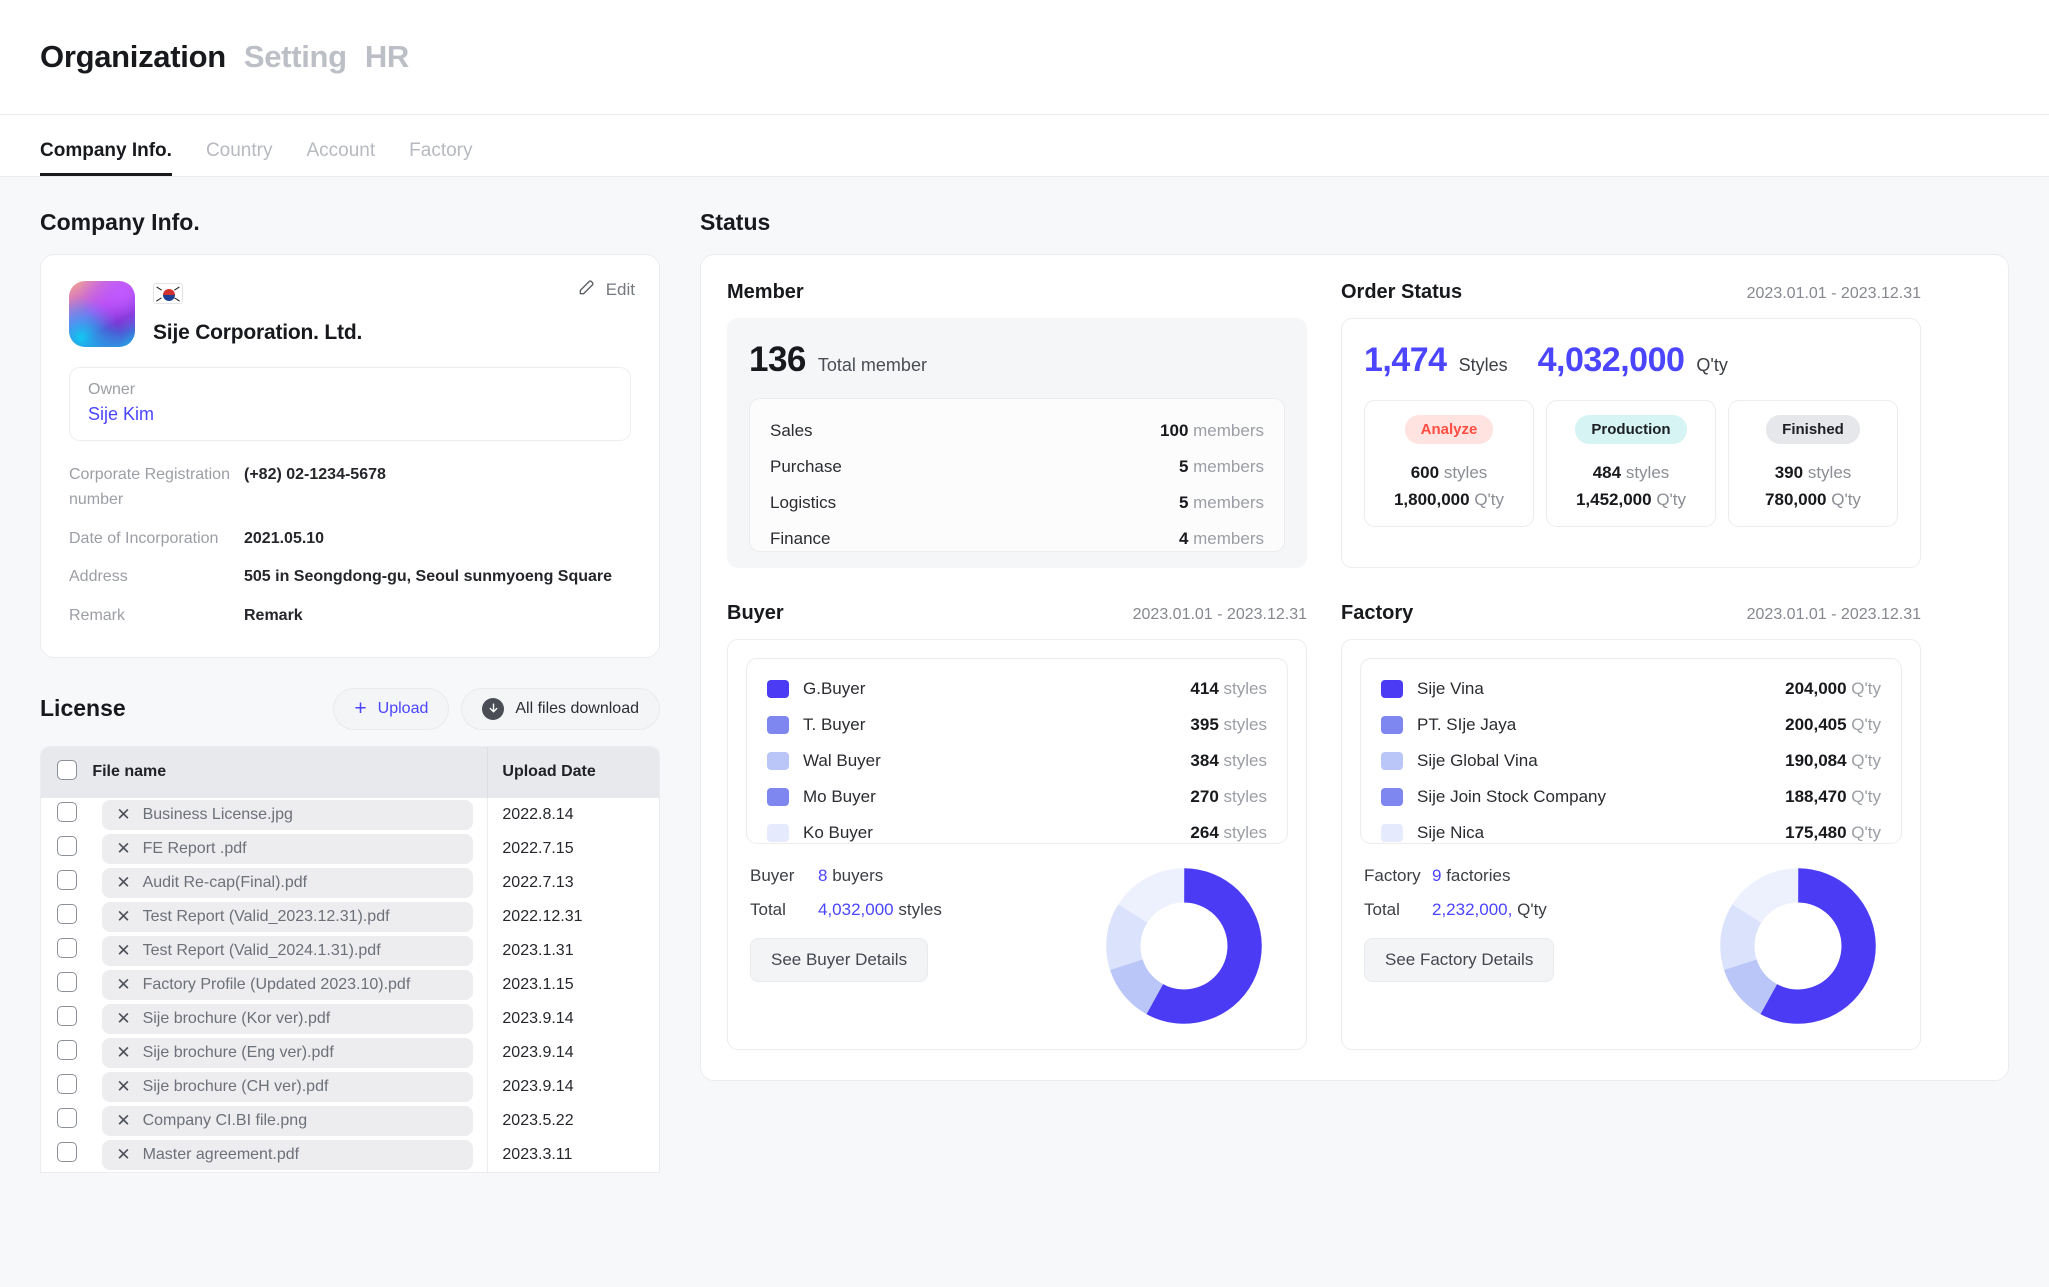 Image resolution: width=2049 pixels, height=1287 pixels. Describe the element at coordinates (606, 289) in the screenshot. I see `edit-button: Edit` at that location.